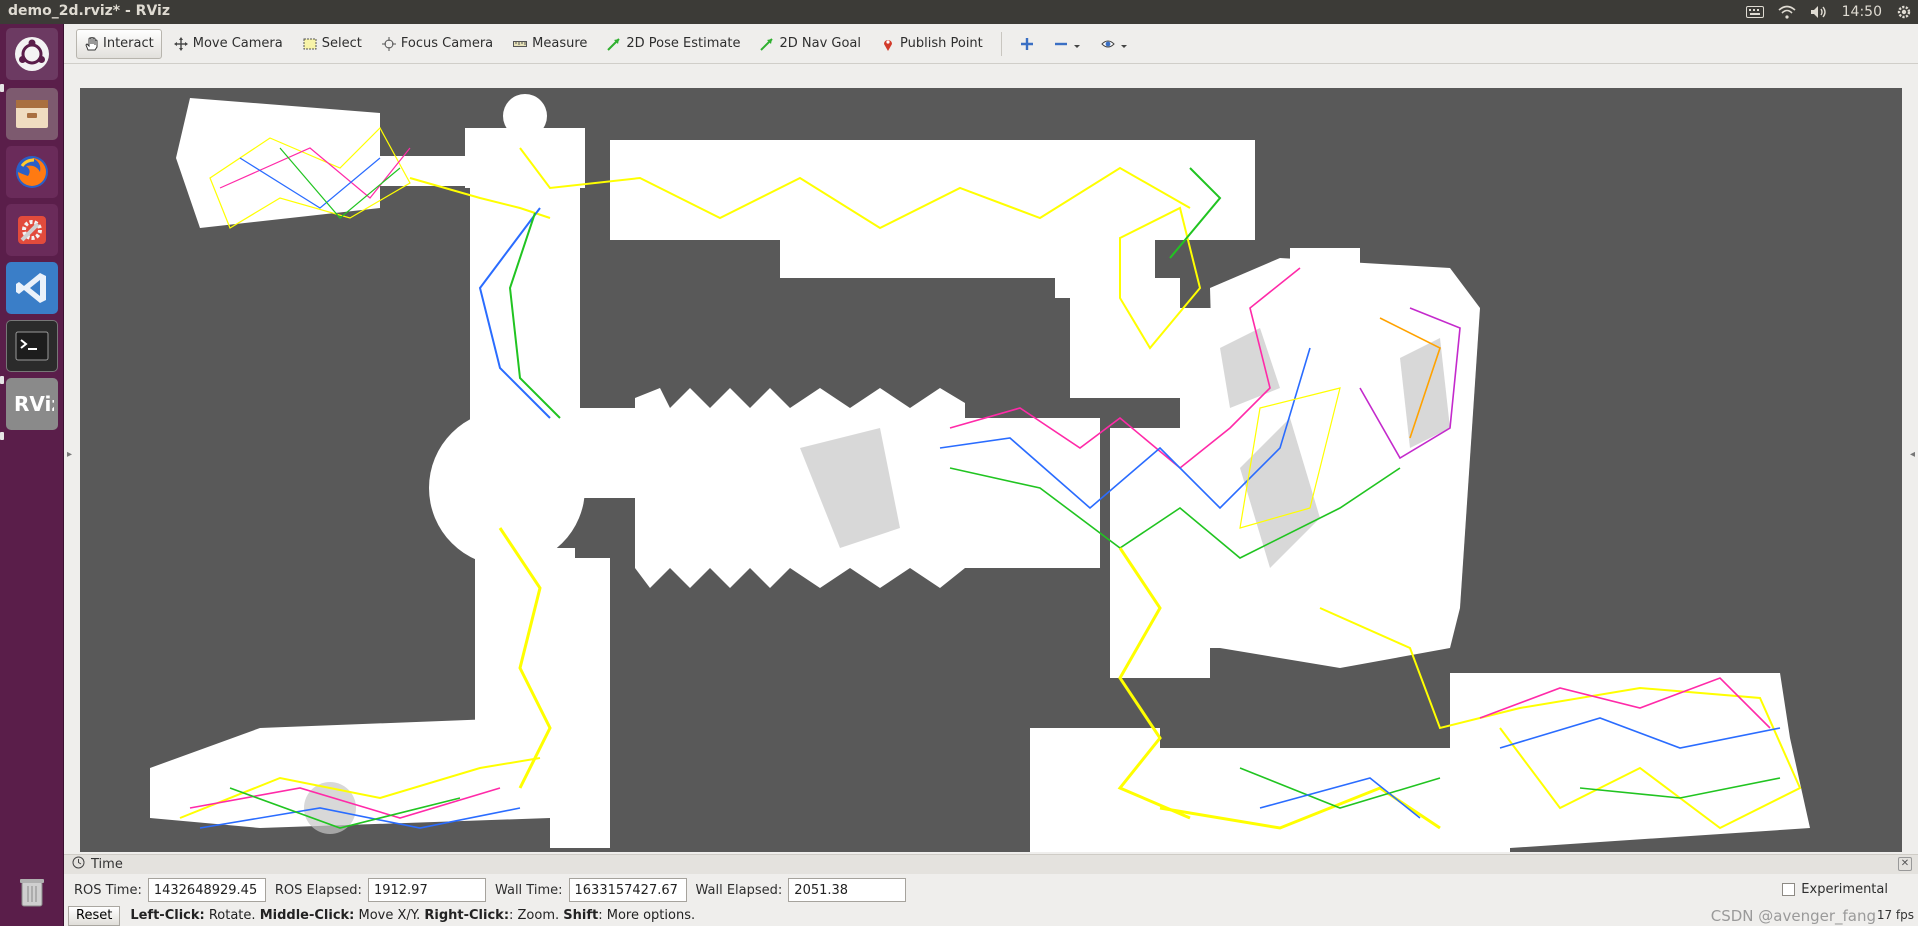  I want to click on select-label: Select, so click(341, 43).